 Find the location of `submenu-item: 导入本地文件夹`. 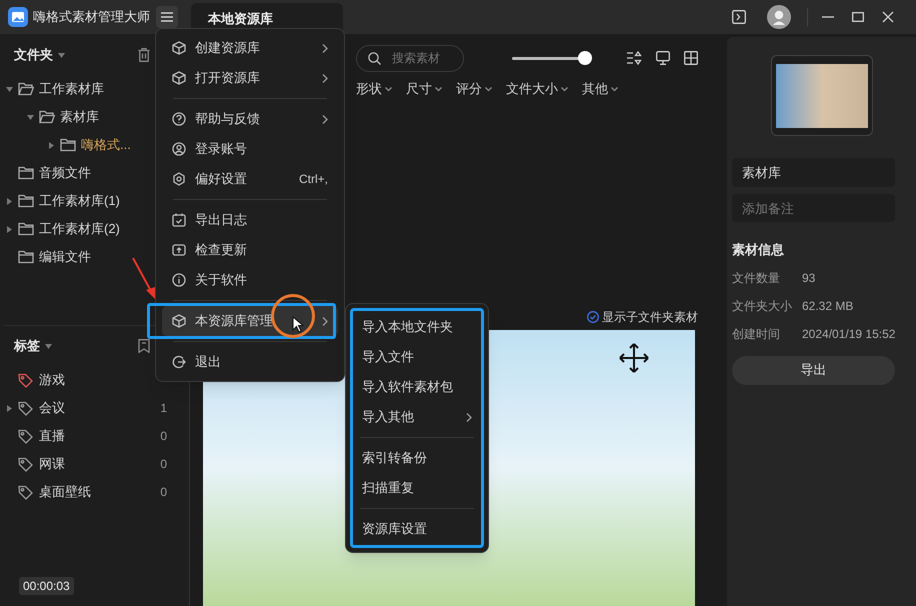

submenu-item: 导入本地文件夹 is located at coordinates (417, 327).